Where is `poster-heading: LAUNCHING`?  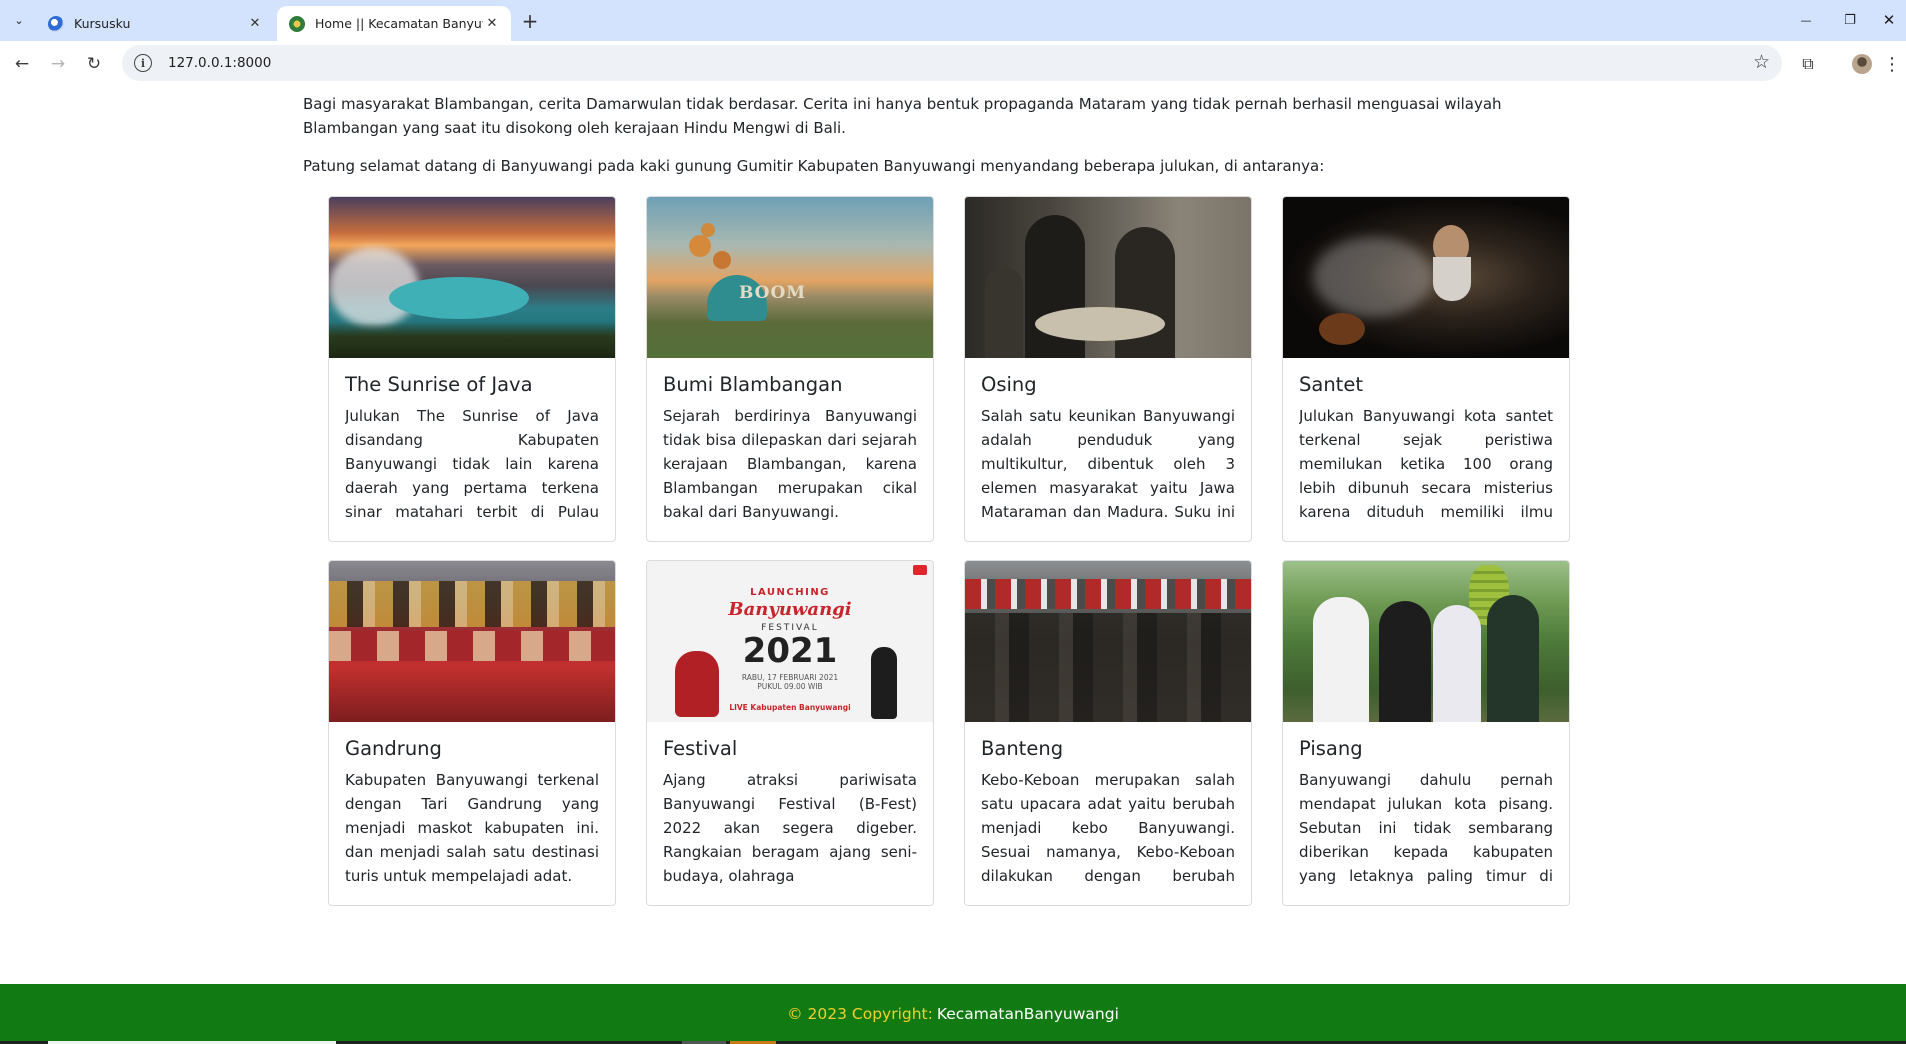
poster-heading: LAUNCHING is located at coordinates (790, 592).